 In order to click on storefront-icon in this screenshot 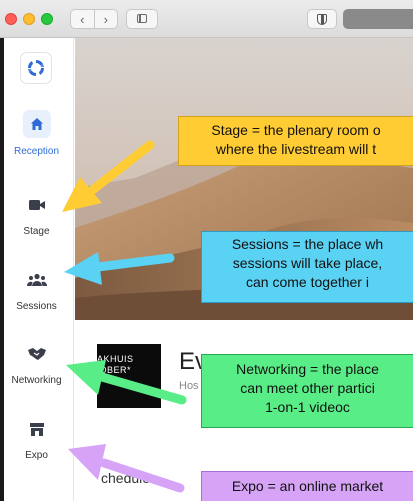, I will do `click(37, 429)`.